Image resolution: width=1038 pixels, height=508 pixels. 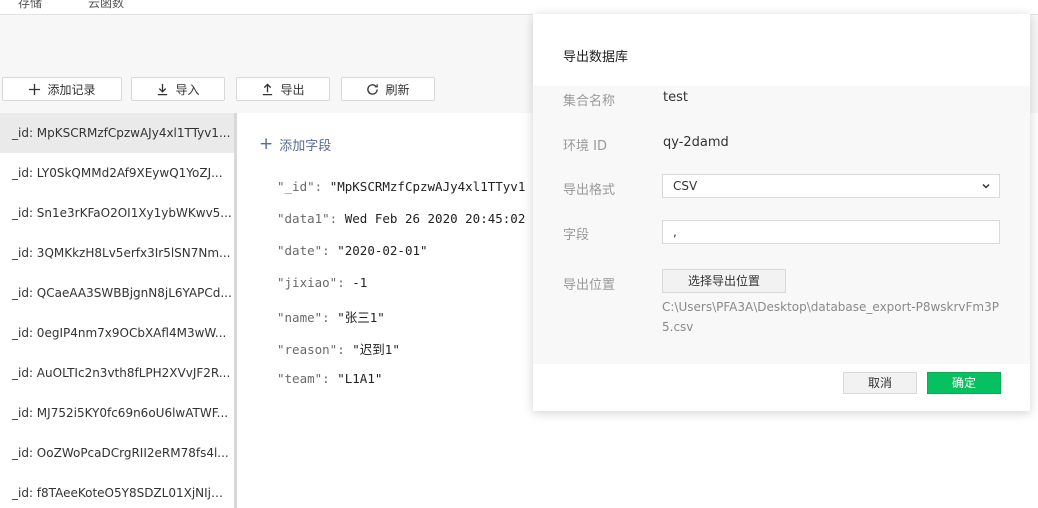 What do you see at coordinates (831, 232) in the screenshot?
I see `fields-input: ,` at bounding box center [831, 232].